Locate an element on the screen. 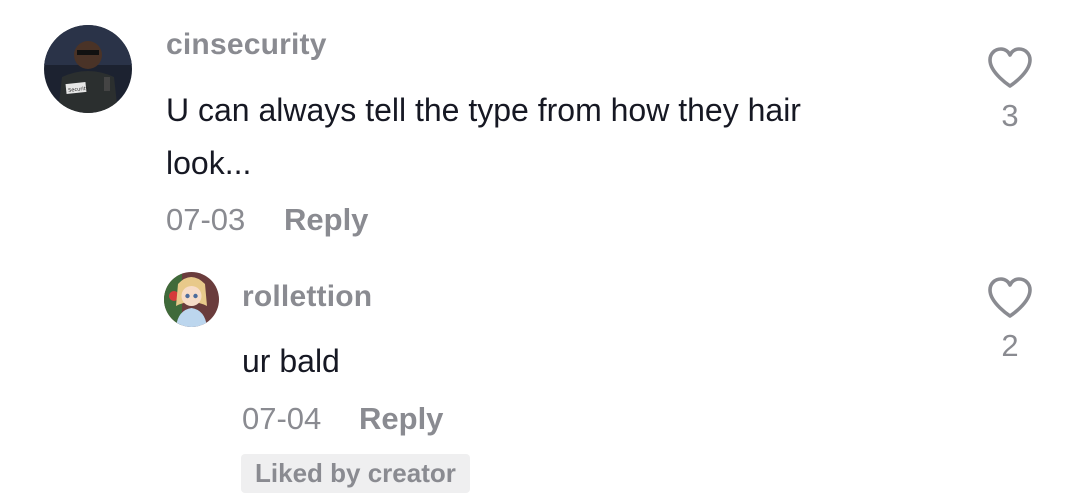 Image resolution: width=1075 pixels, height=498 pixels. commenter-avatar is located at coordinates (191, 299).